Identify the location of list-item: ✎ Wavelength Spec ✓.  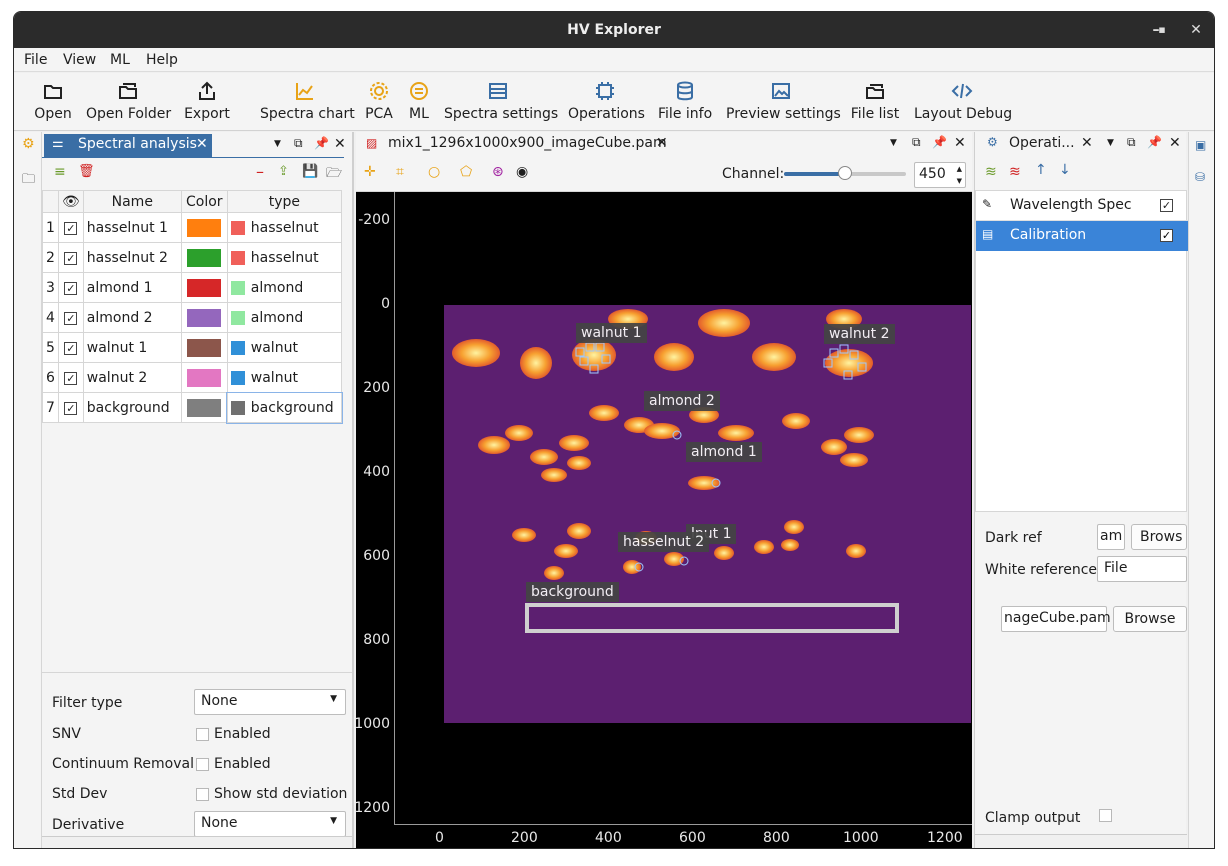
(1082, 206).